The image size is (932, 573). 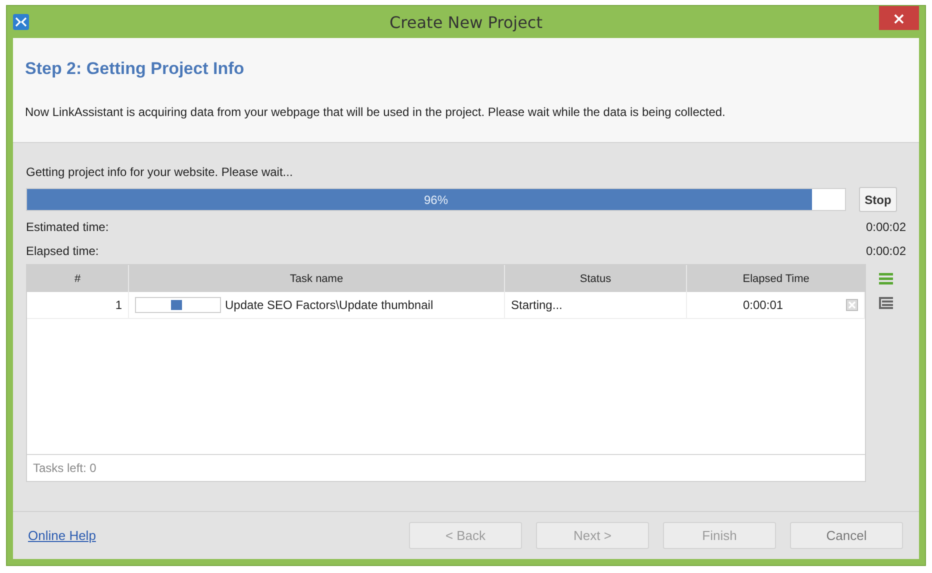 I want to click on column-header: #, so click(x=78, y=278).